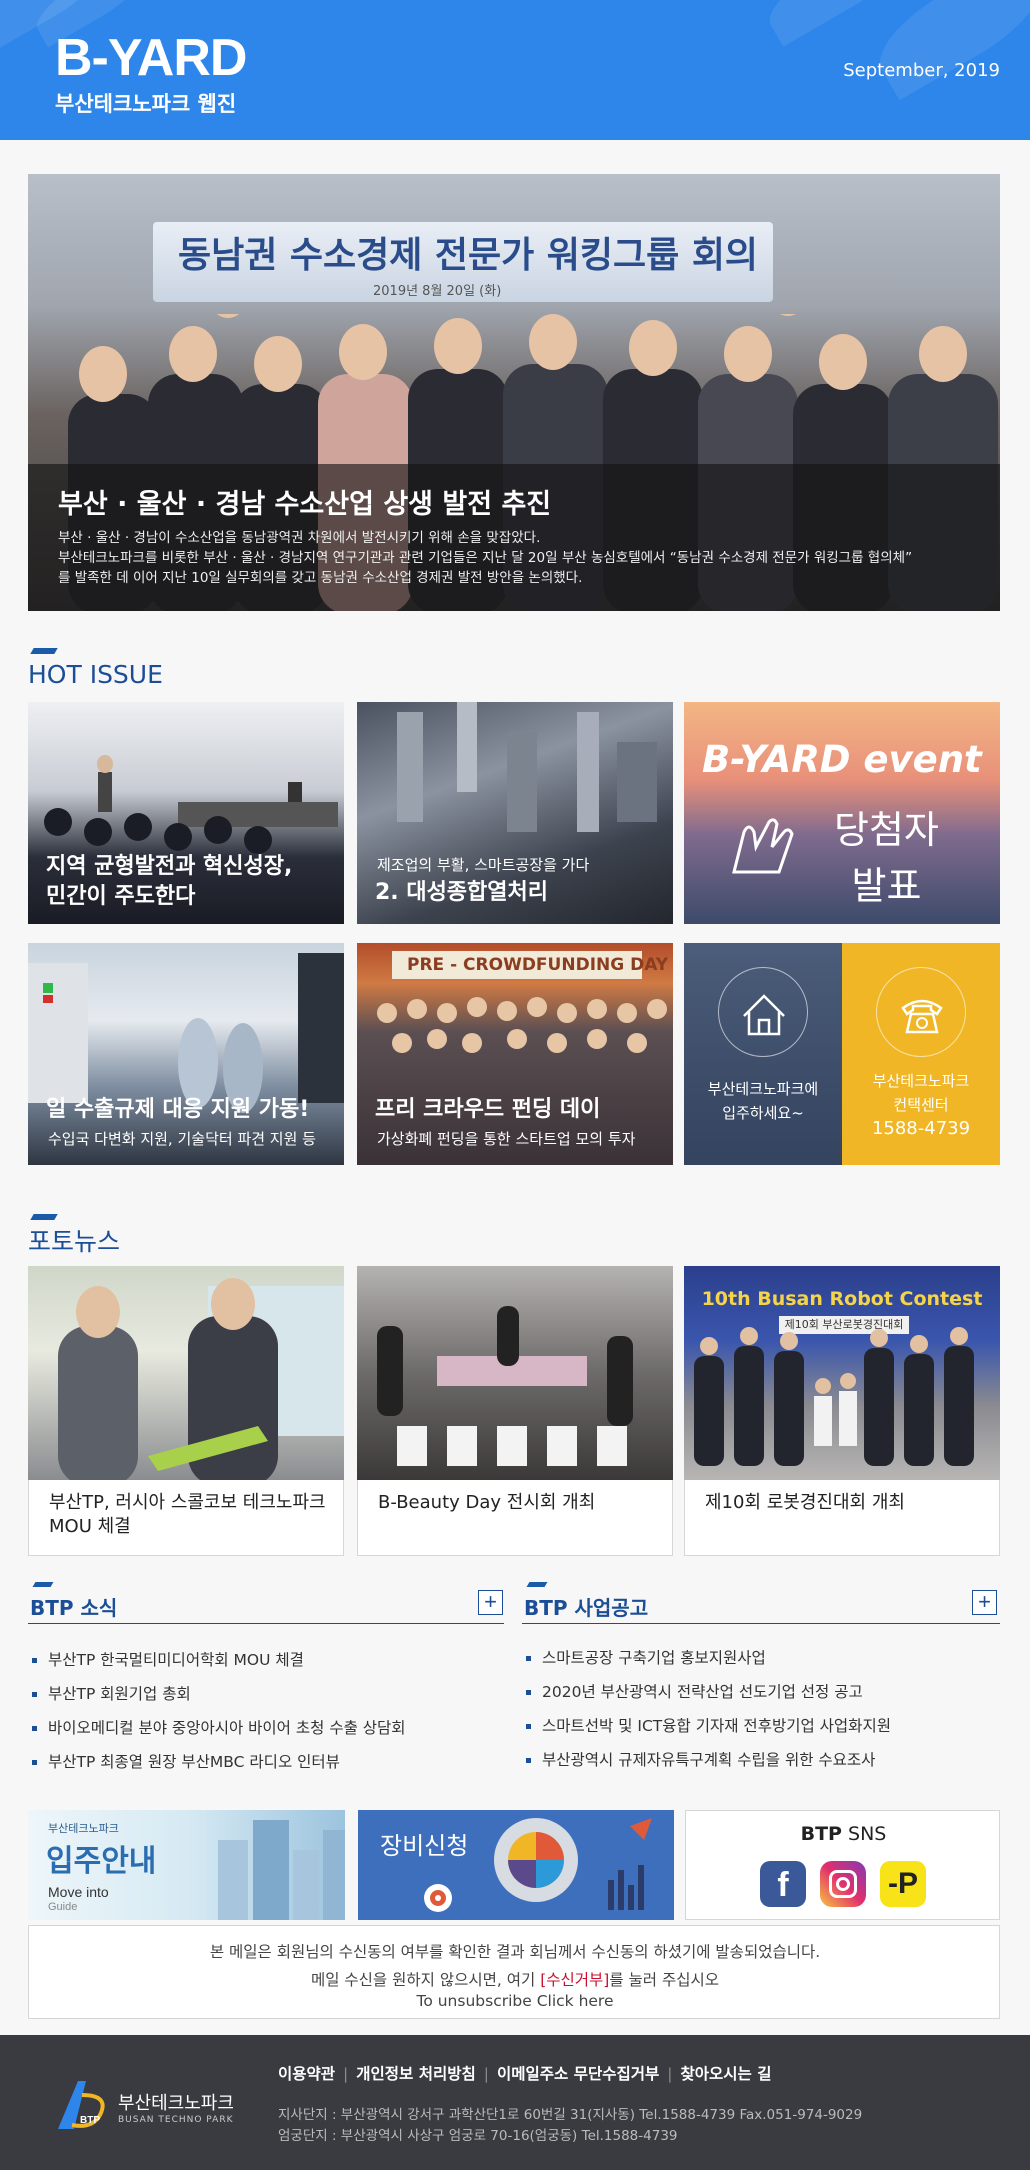 The image size is (1030, 2170). I want to click on sns-banner: BTP SNS f -P, so click(842, 1865).